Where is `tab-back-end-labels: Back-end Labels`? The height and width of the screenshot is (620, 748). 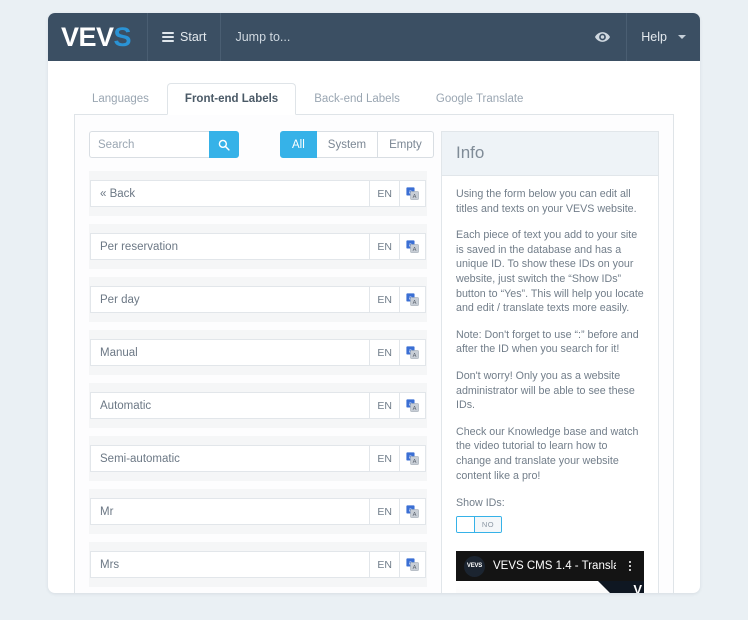 tab-back-end-labels: Back-end Labels is located at coordinates (357, 99).